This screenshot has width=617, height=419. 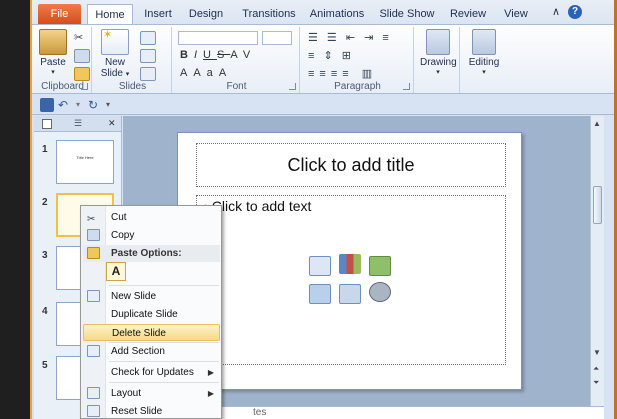 I want to click on menu-item-layout: Layout ▶, so click(x=151, y=393).